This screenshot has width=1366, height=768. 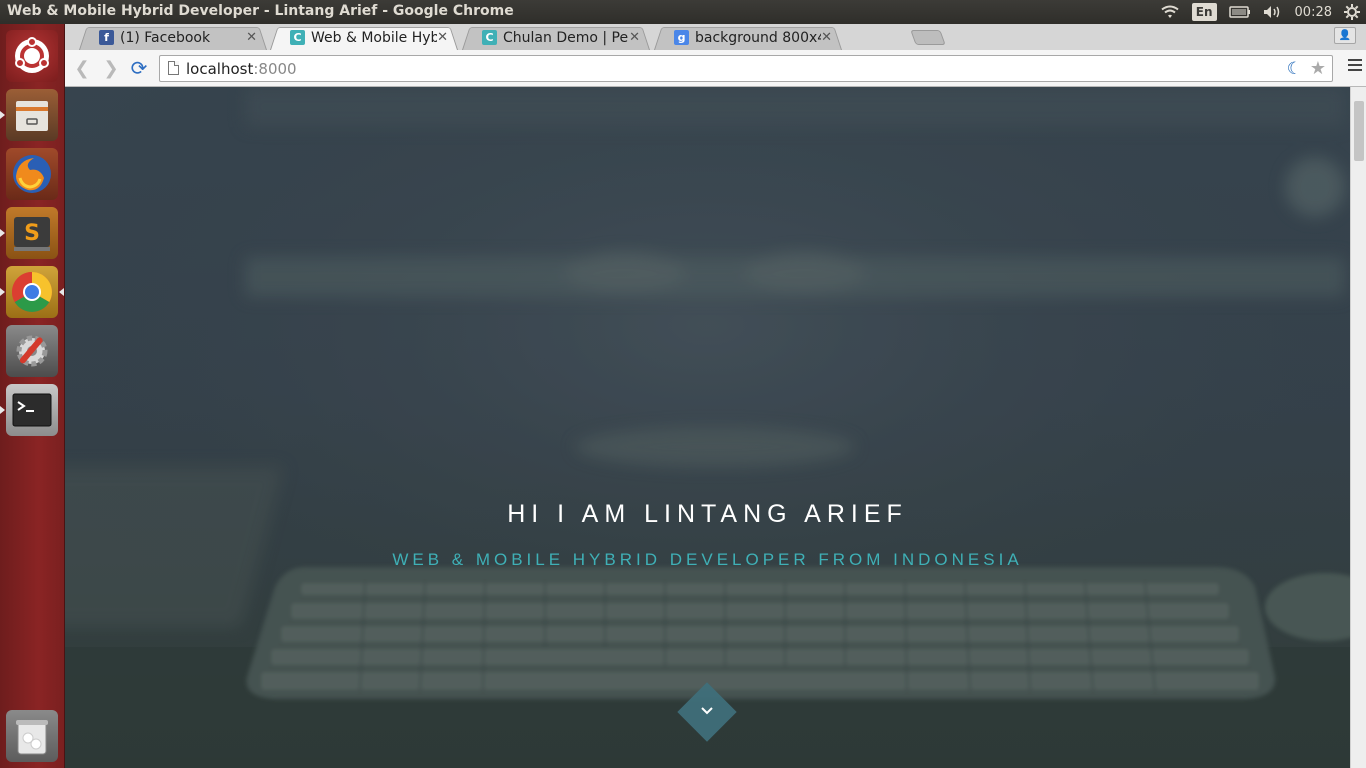 I want to click on new-tab-button, so click(x=928, y=37).